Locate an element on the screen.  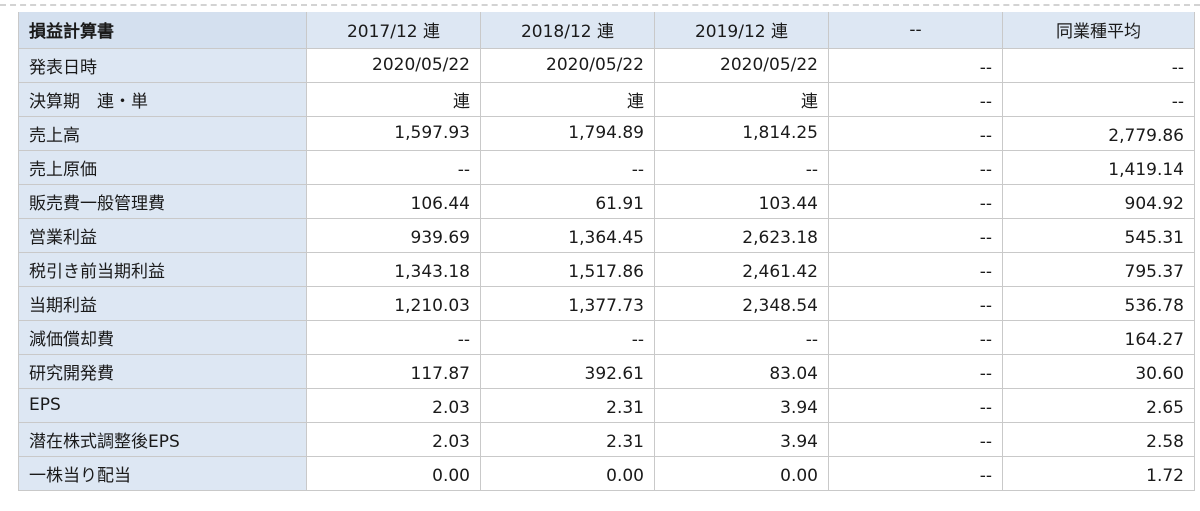
row-pretax-income: 税引き前当期利益 1,343.18 1,517.86 2,461.42 -- 795.37 is located at coordinates (606, 269).